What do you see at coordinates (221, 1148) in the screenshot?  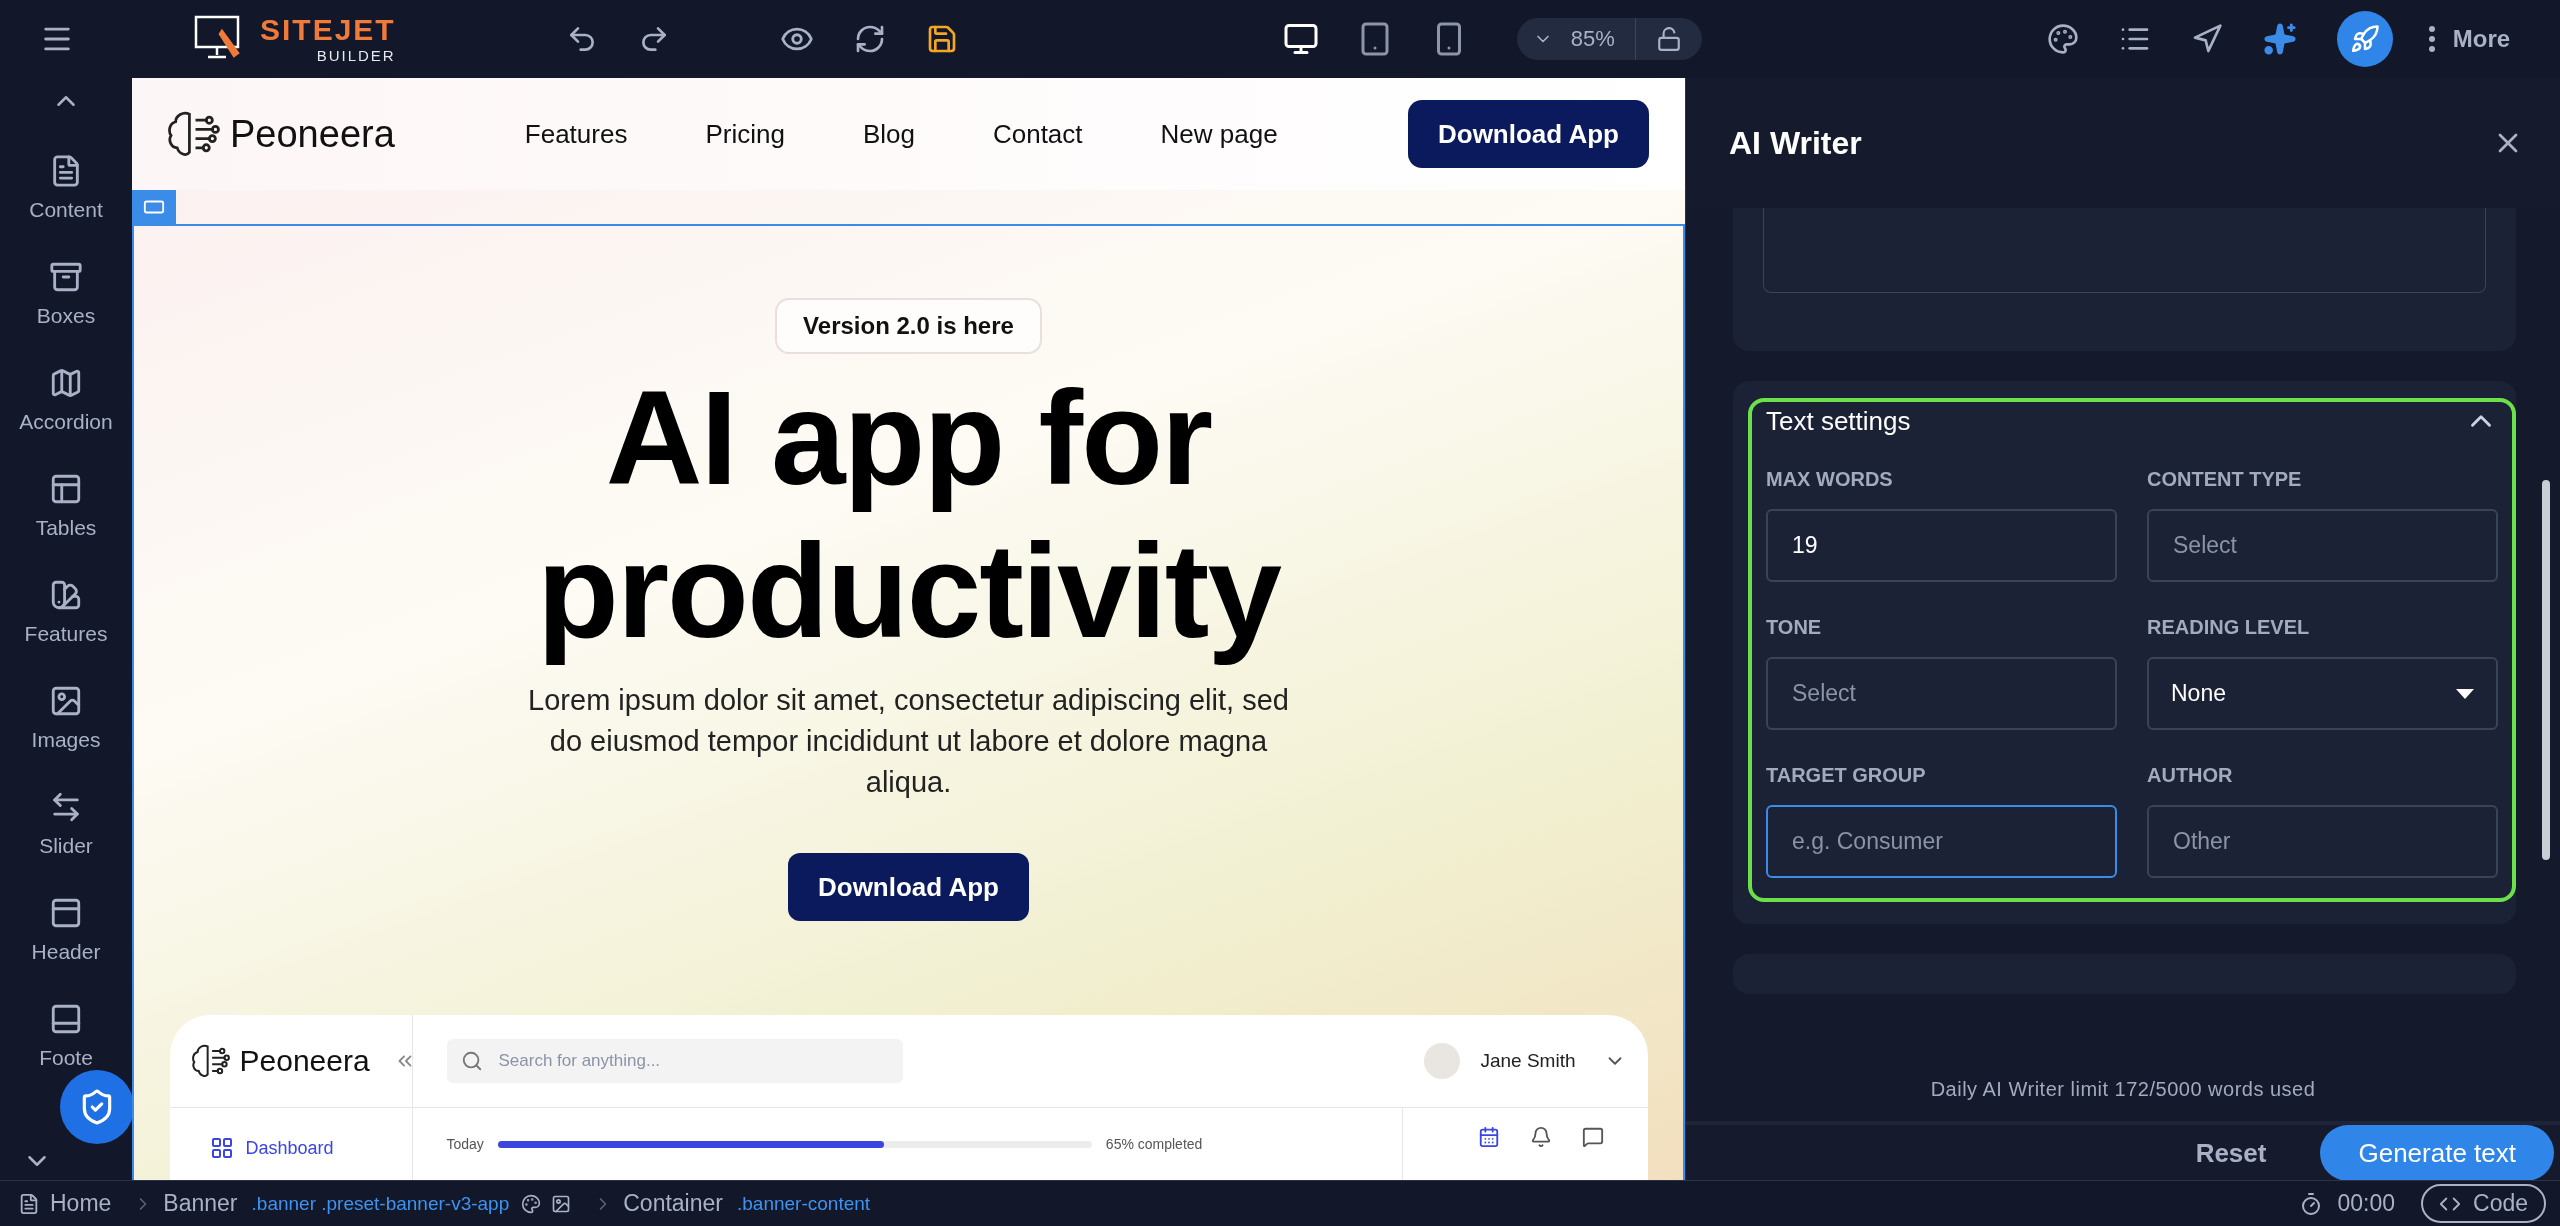 I see `grid-icon` at bounding box center [221, 1148].